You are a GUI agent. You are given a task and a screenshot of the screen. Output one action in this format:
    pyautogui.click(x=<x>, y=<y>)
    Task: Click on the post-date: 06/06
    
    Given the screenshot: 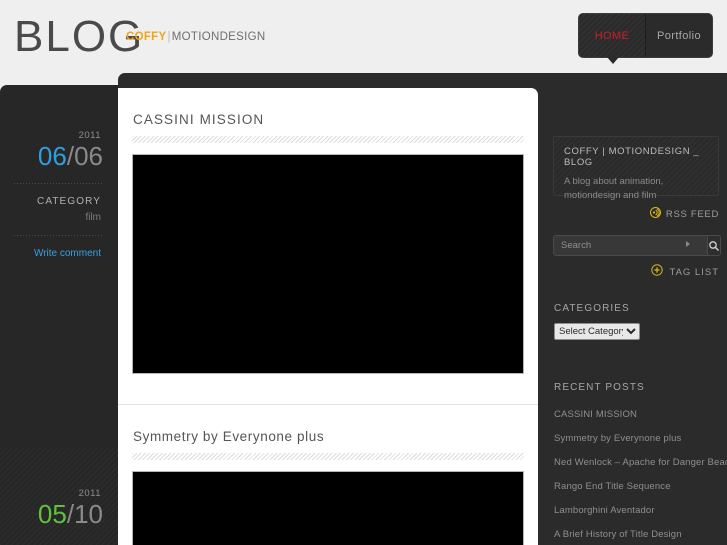 What is the action you would take?
    pyautogui.click(x=59, y=156)
    